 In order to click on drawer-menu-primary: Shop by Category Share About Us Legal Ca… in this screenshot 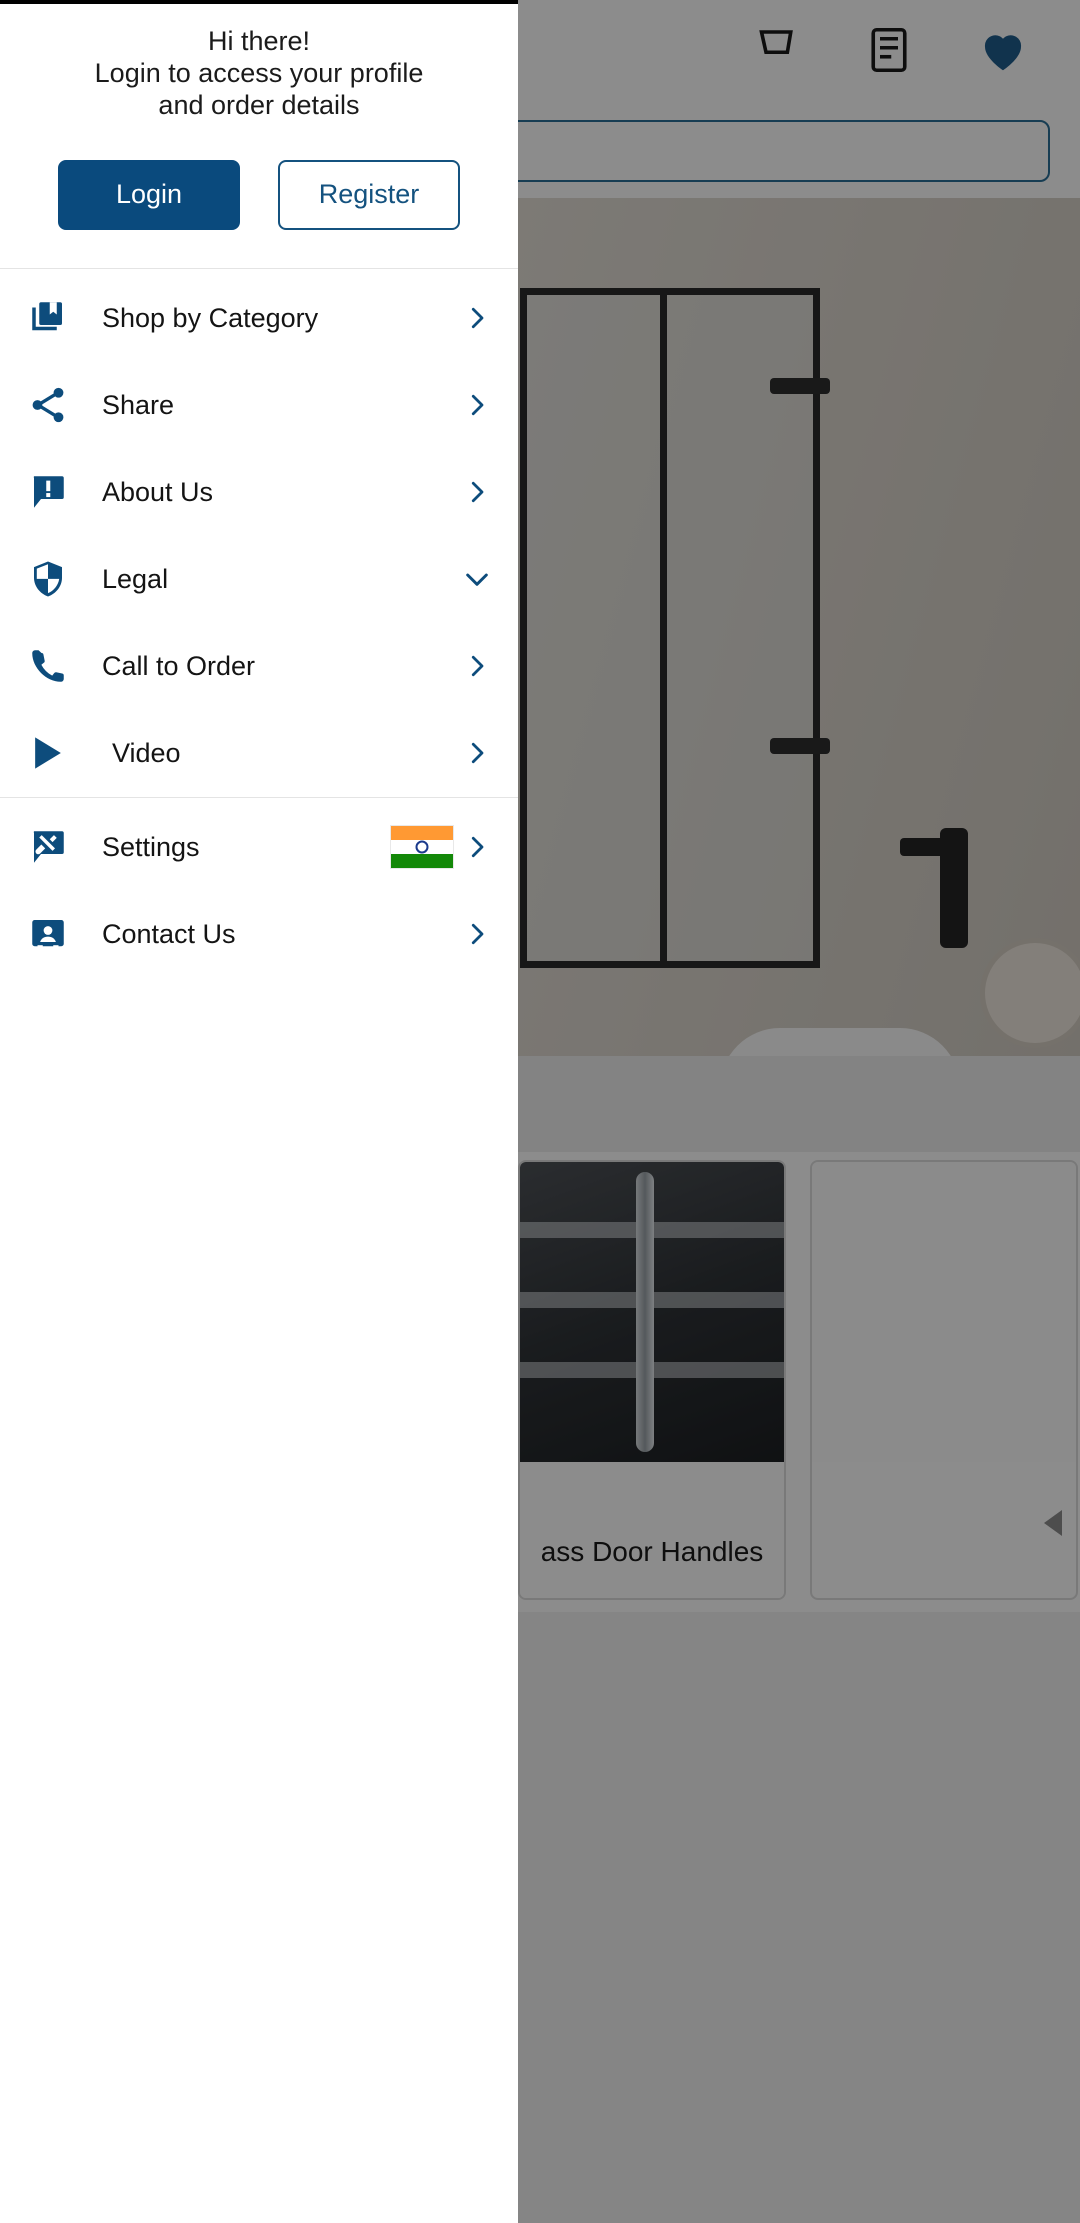, I will do `click(259, 533)`.